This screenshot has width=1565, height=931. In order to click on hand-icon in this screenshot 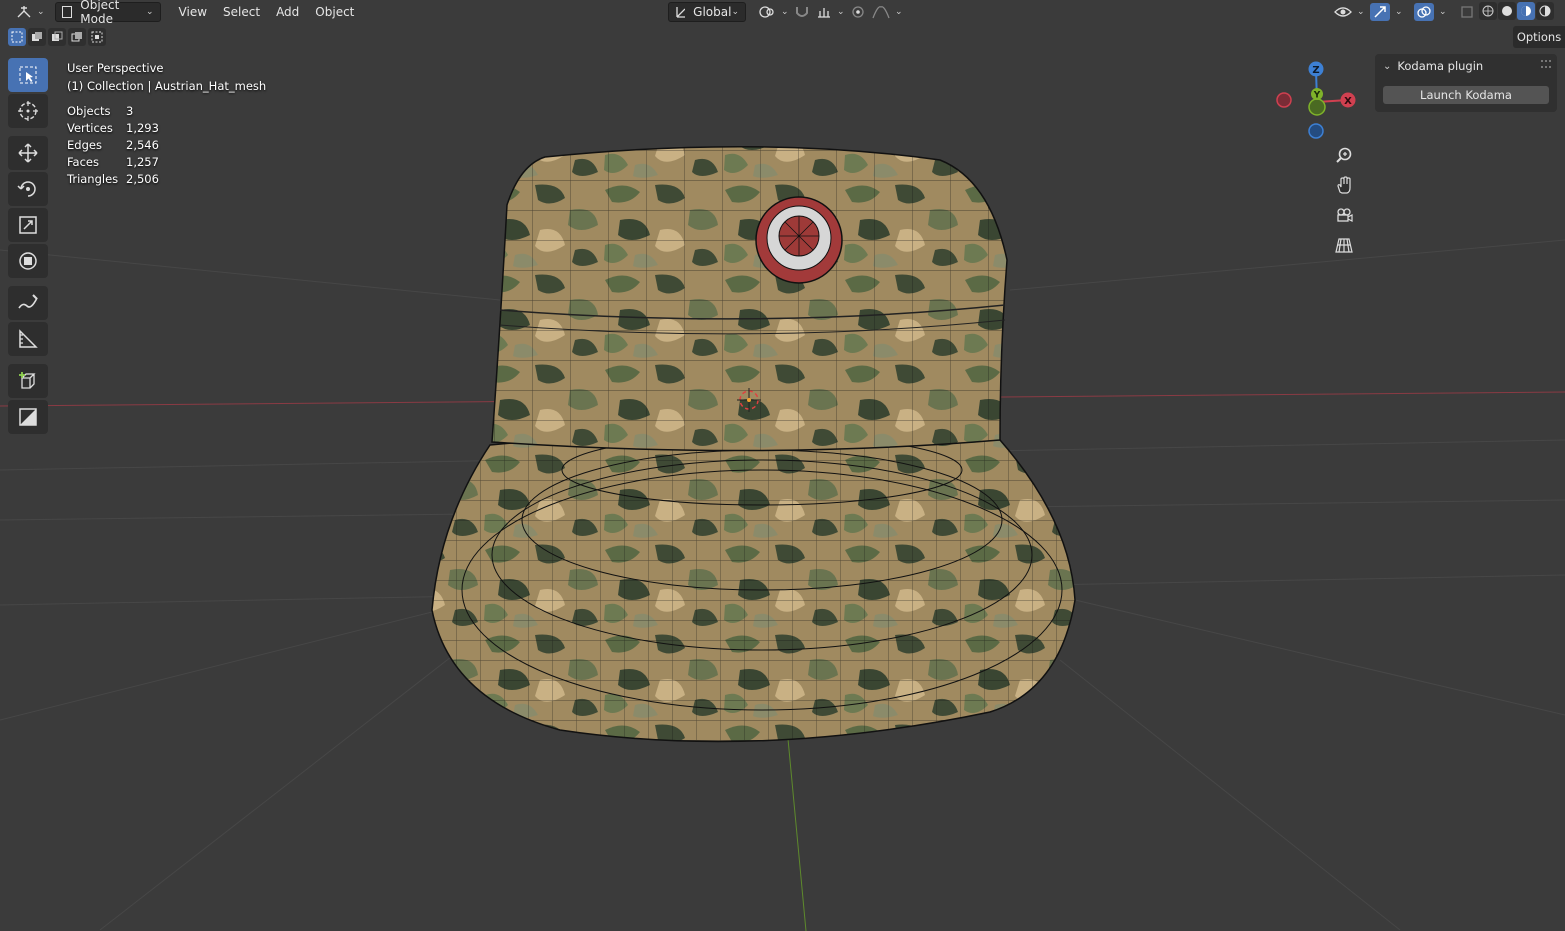, I will do `click(1344, 185)`.